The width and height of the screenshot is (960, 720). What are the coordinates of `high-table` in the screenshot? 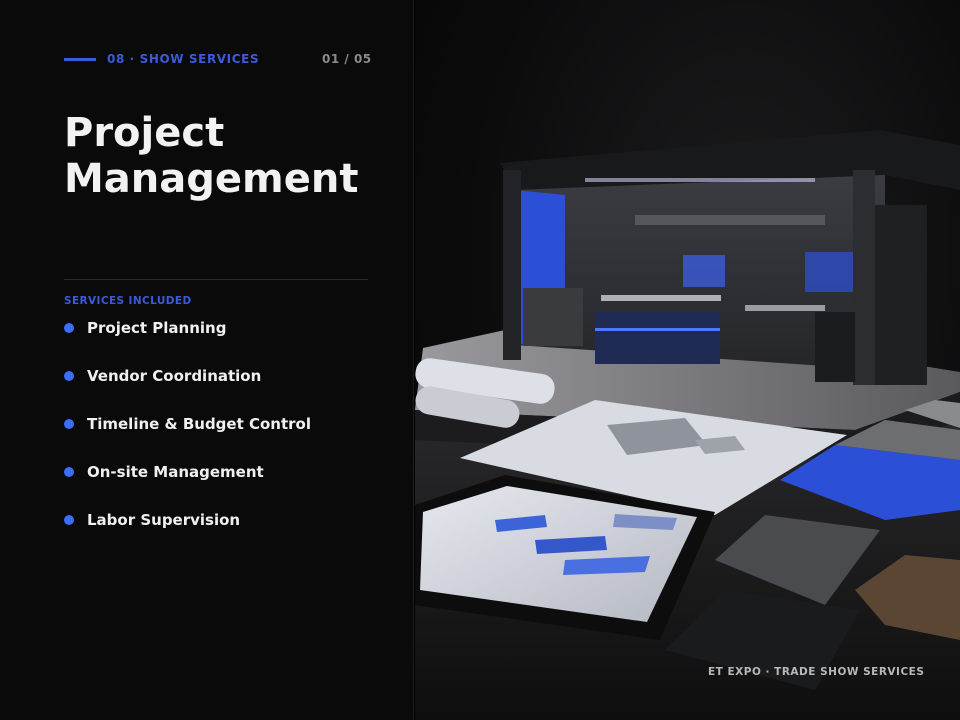 It's located at (785, 308).